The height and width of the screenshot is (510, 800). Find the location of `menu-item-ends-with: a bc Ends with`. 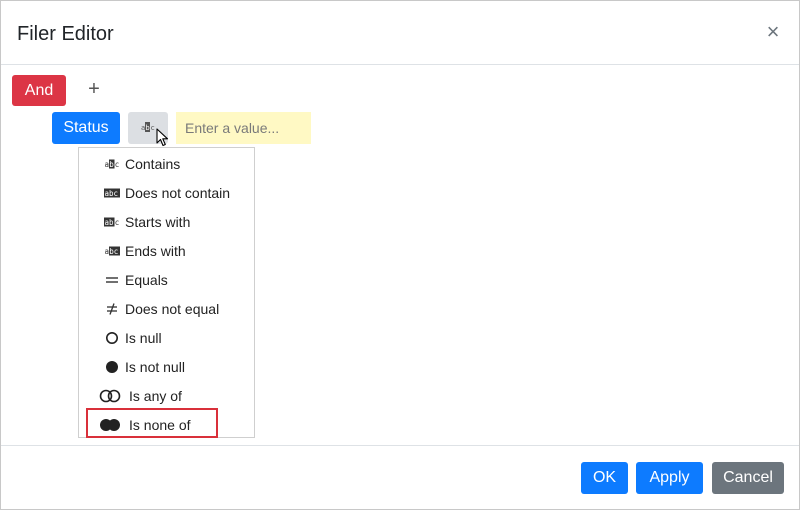

menu-item-ends-with: a bc Ends with is located at coordinates (166, 250).